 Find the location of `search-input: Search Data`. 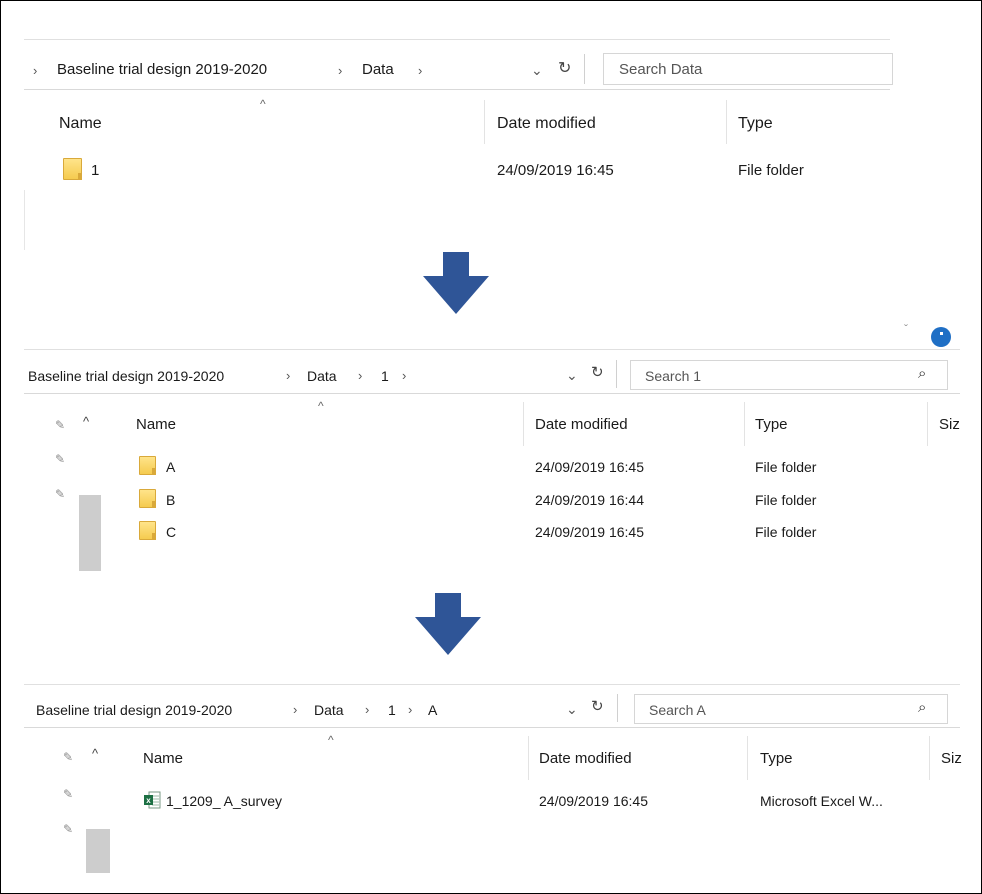

search-input: Search Data is located at coordinates (748, 69).